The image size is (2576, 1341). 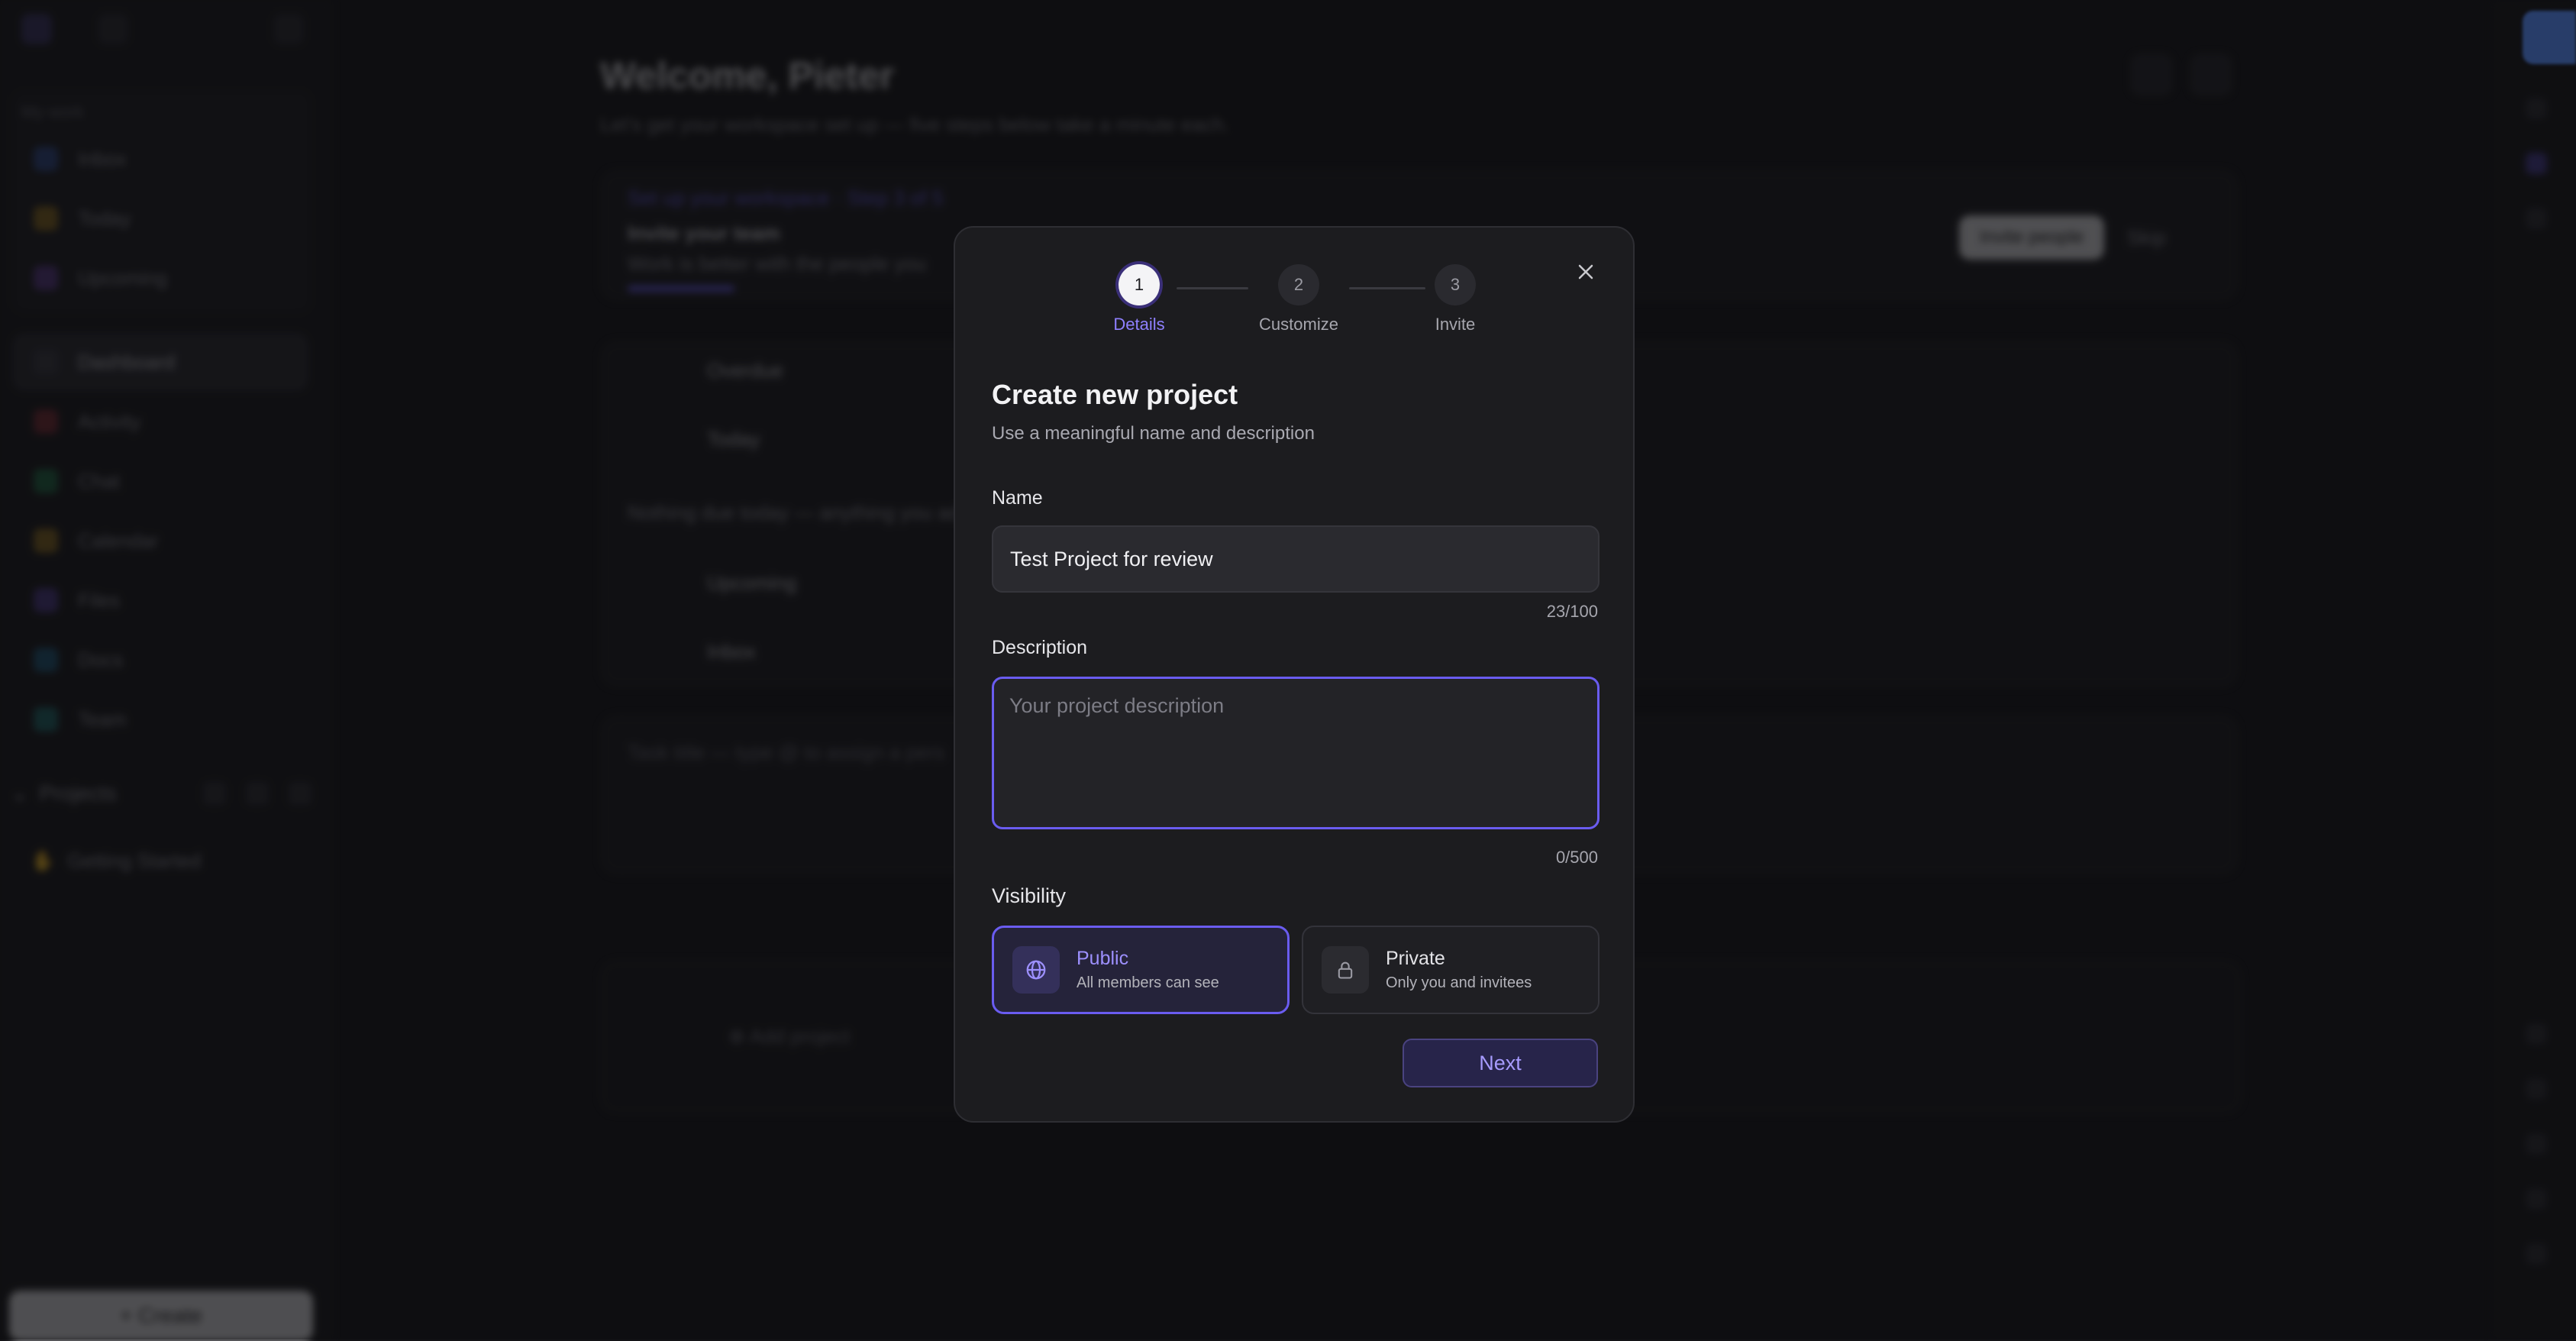 What do you see at coordinates (1415, 959) in the screenshot?
I see `visibility-option-title: Private` at bounding box center [1415, 959].